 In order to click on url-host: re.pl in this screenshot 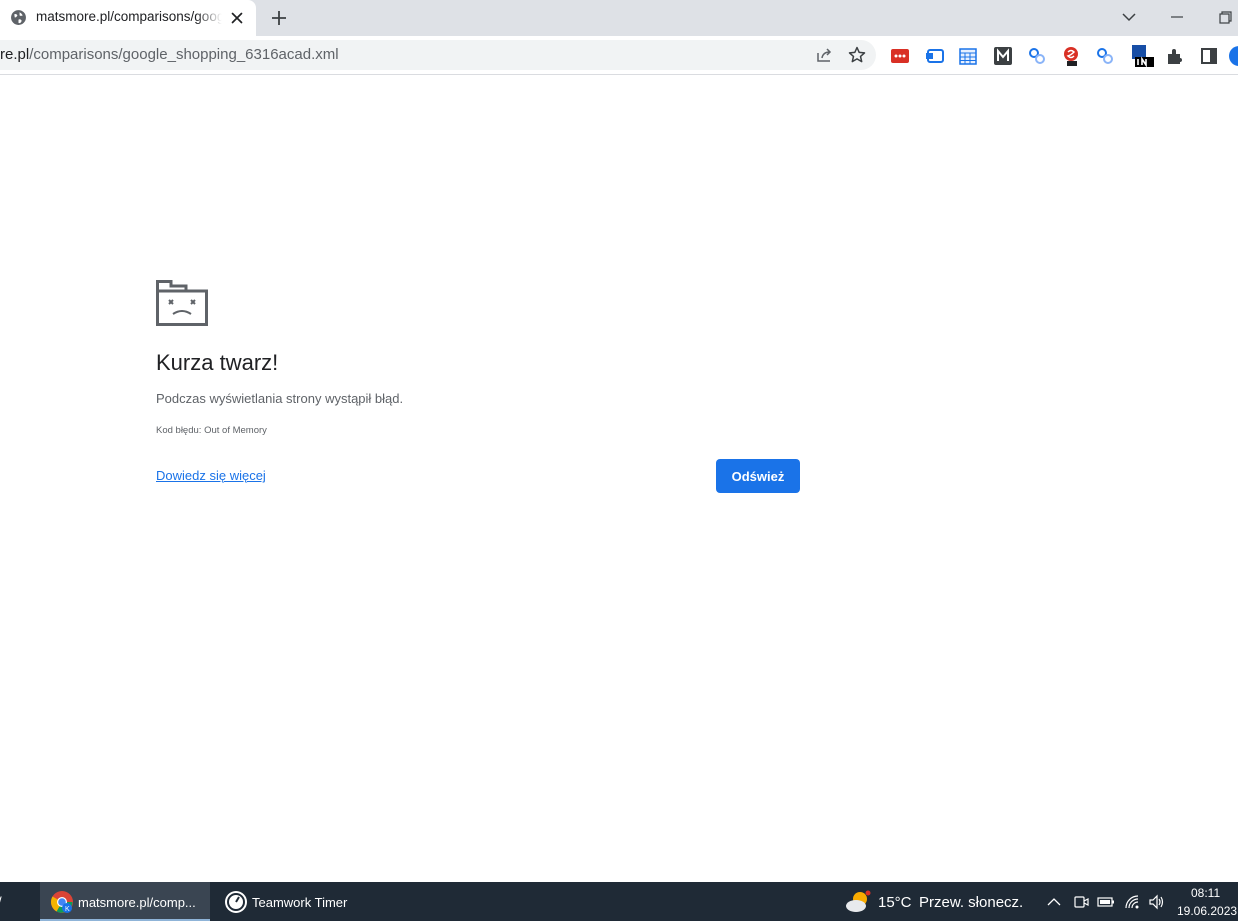, I will do `click(15, 54)`.